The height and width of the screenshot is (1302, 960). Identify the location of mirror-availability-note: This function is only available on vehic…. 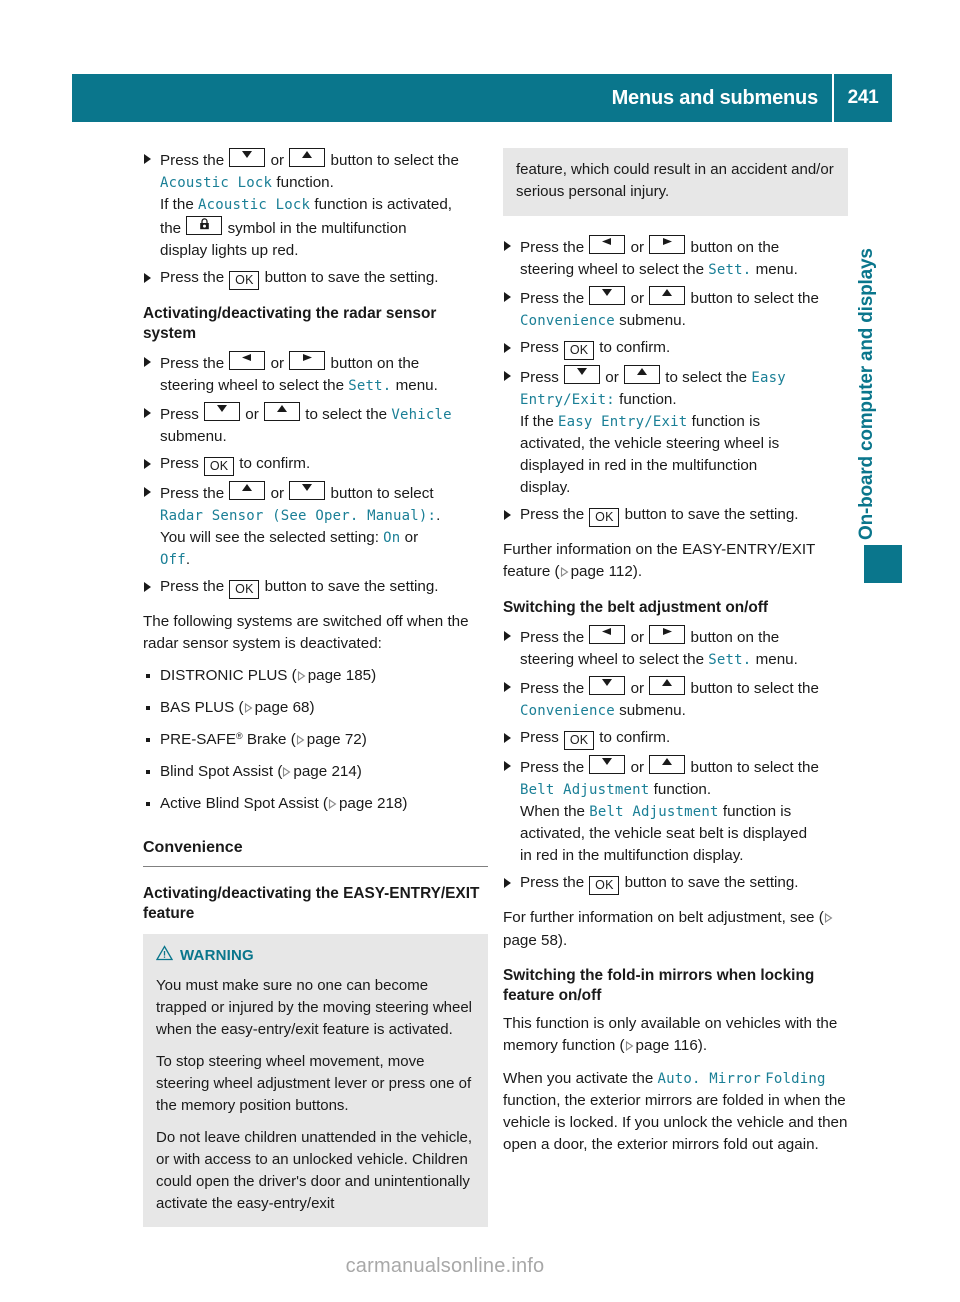
(675, 1035).